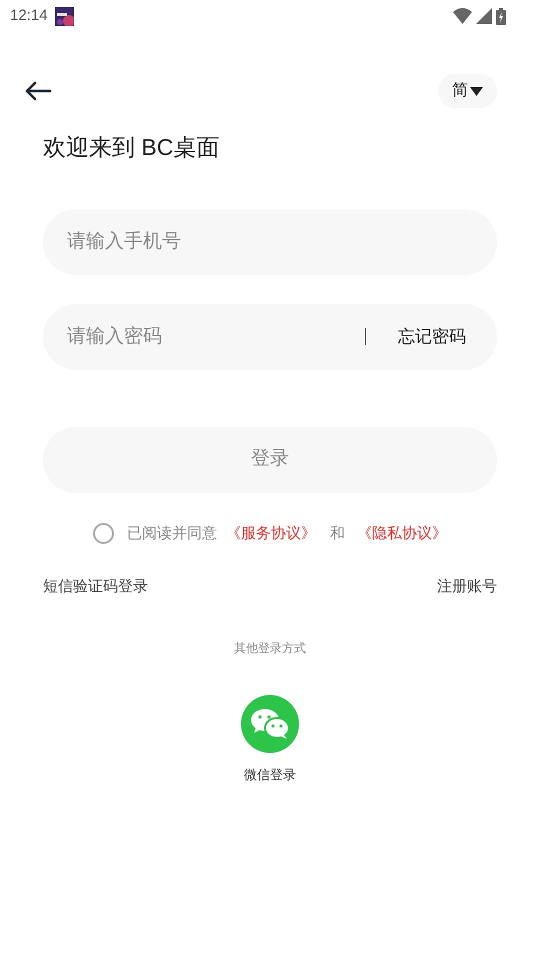 Image resolution: width=540 pixels, height=960 pixels. I want to click on welcome-title: 欢迎来到 BC桌面, so click(131, 147).